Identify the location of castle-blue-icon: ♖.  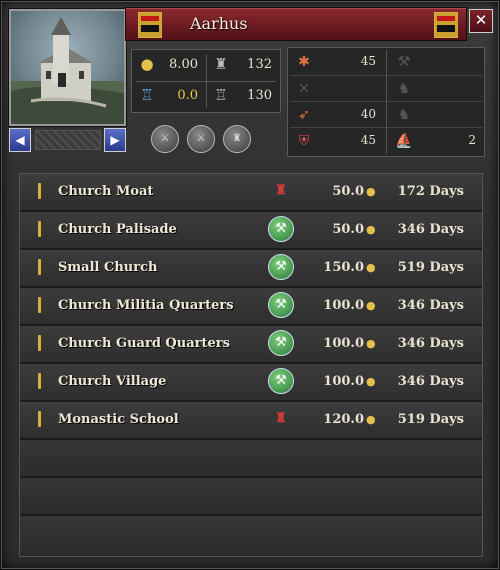
(147, 95).